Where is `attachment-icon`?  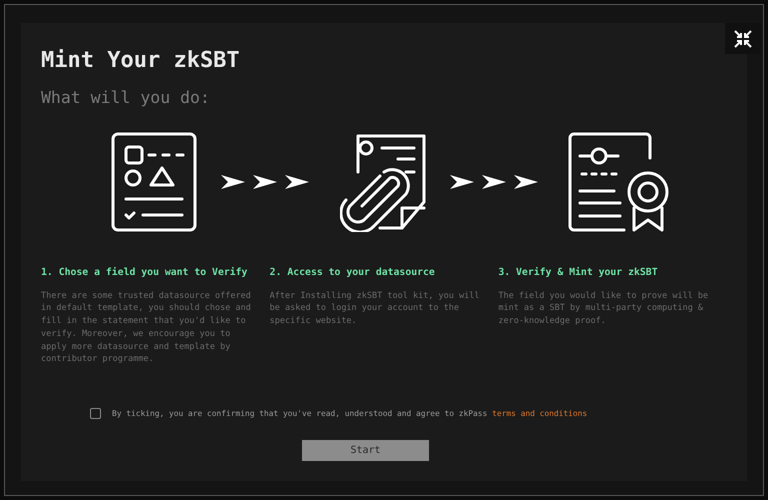
attachment-icon is located at coordinates (383, 182).